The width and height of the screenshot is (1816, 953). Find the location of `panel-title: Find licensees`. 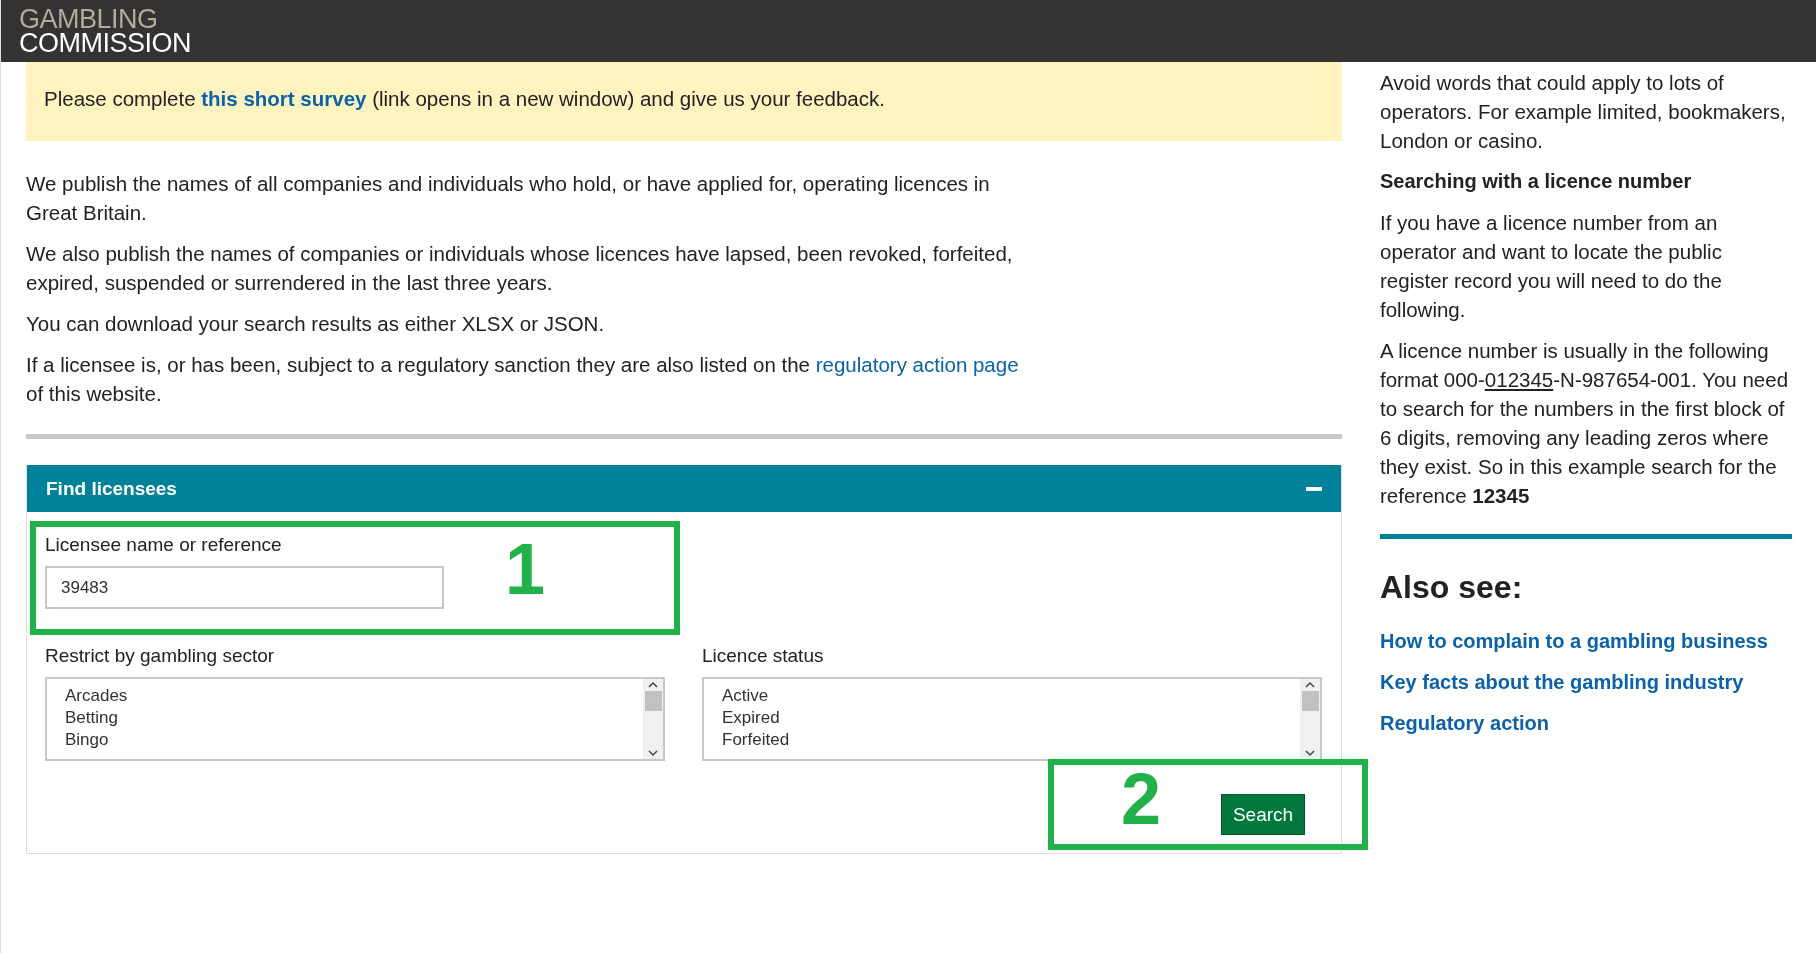

panel-title: Find licensees is located at coordinates (111, 488).